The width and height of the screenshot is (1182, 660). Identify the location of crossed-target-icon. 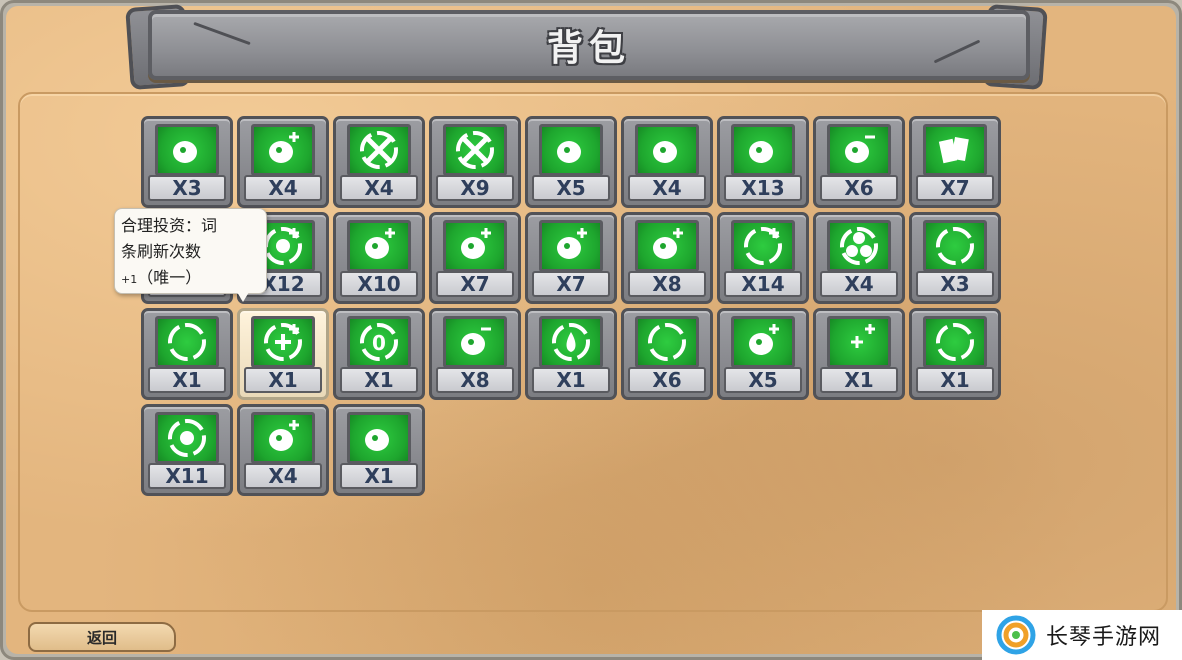
(475, 150).